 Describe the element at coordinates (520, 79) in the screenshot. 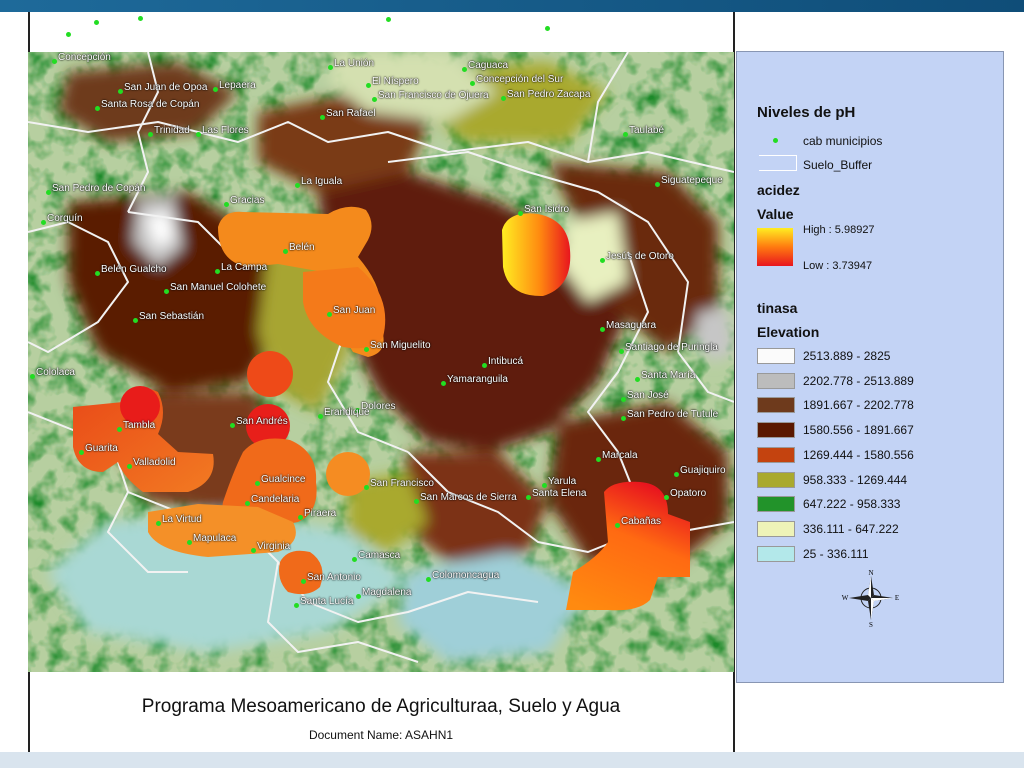

I see `town-label: Concepción del Sur` at that location.